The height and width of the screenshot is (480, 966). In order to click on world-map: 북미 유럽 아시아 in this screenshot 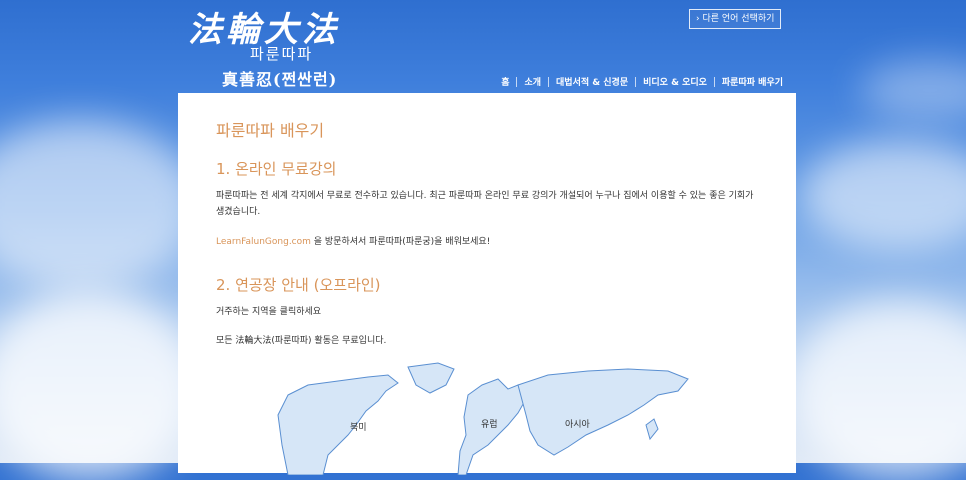, I will do `click(483, 418)`.